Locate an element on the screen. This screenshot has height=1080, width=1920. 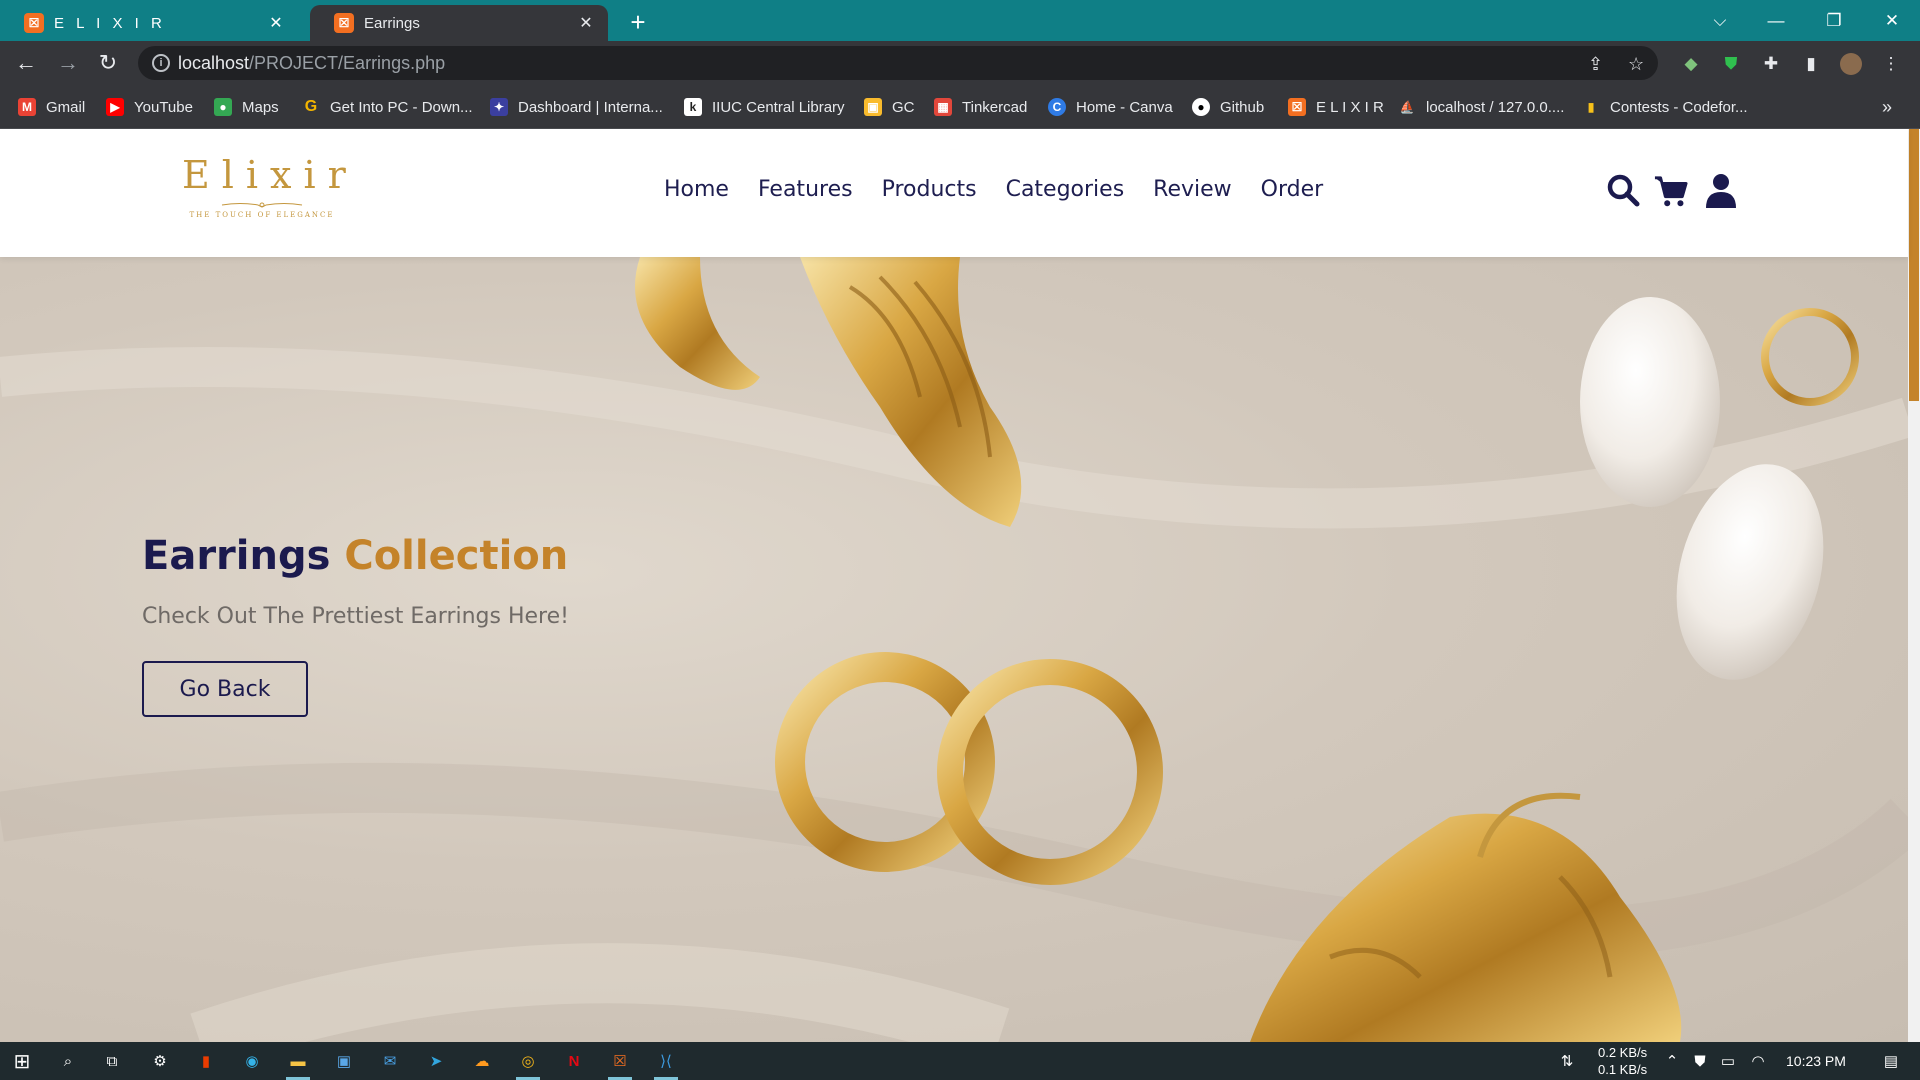
office-icon: ▮ is located at coordinates (206, 1061).